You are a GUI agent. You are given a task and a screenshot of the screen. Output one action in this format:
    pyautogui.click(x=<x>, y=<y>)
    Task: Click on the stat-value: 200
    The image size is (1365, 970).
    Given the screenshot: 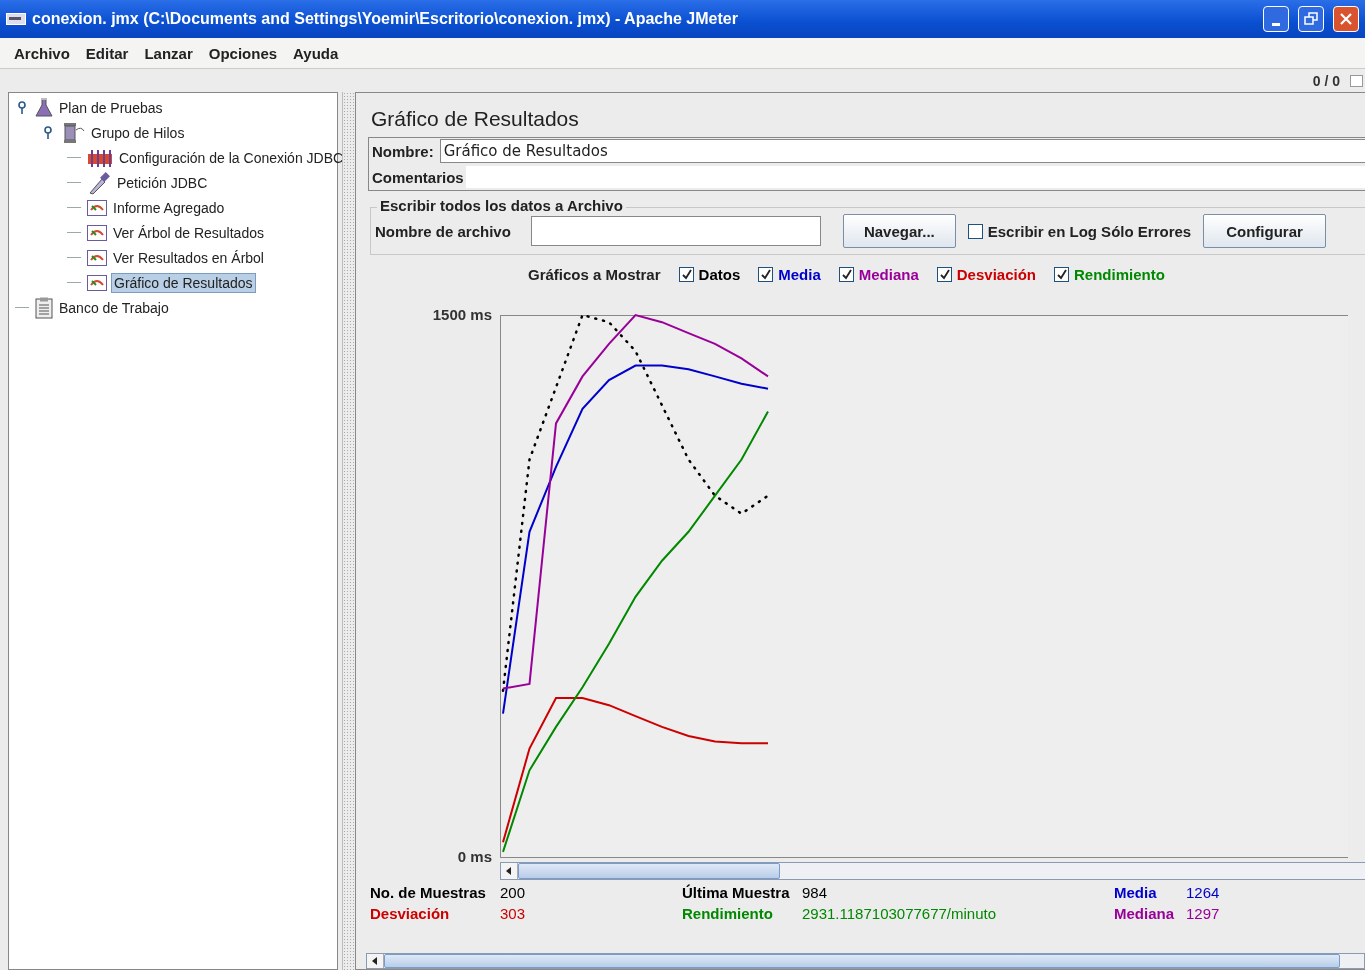 What is the action you would take?
    pyautogui.click(x=513, y=892)
    